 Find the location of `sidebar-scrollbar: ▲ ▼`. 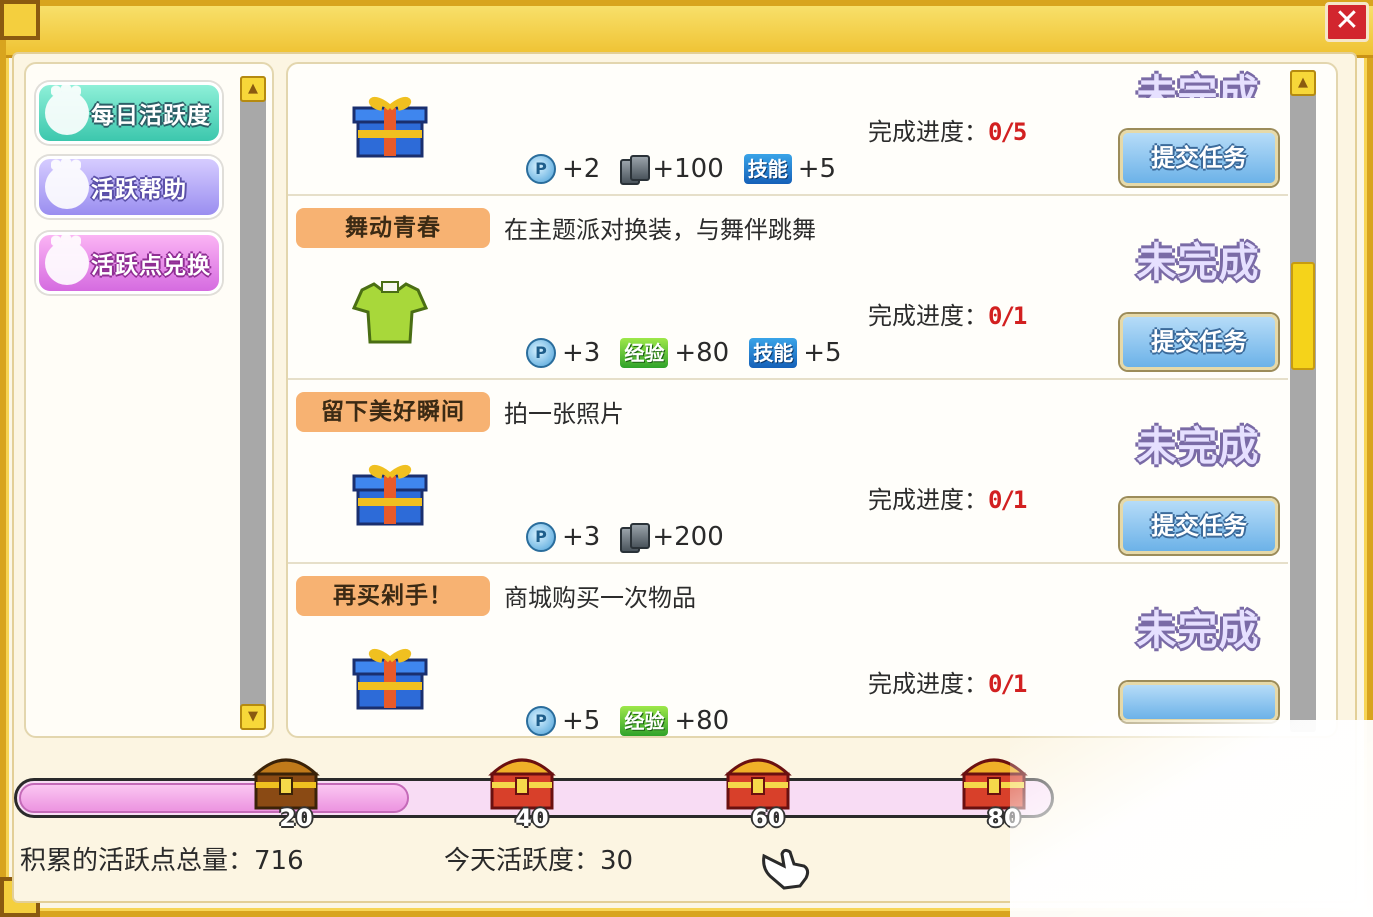

sidebar-scrollbar: ▲ ▼ is located at coordinates (253, 403).